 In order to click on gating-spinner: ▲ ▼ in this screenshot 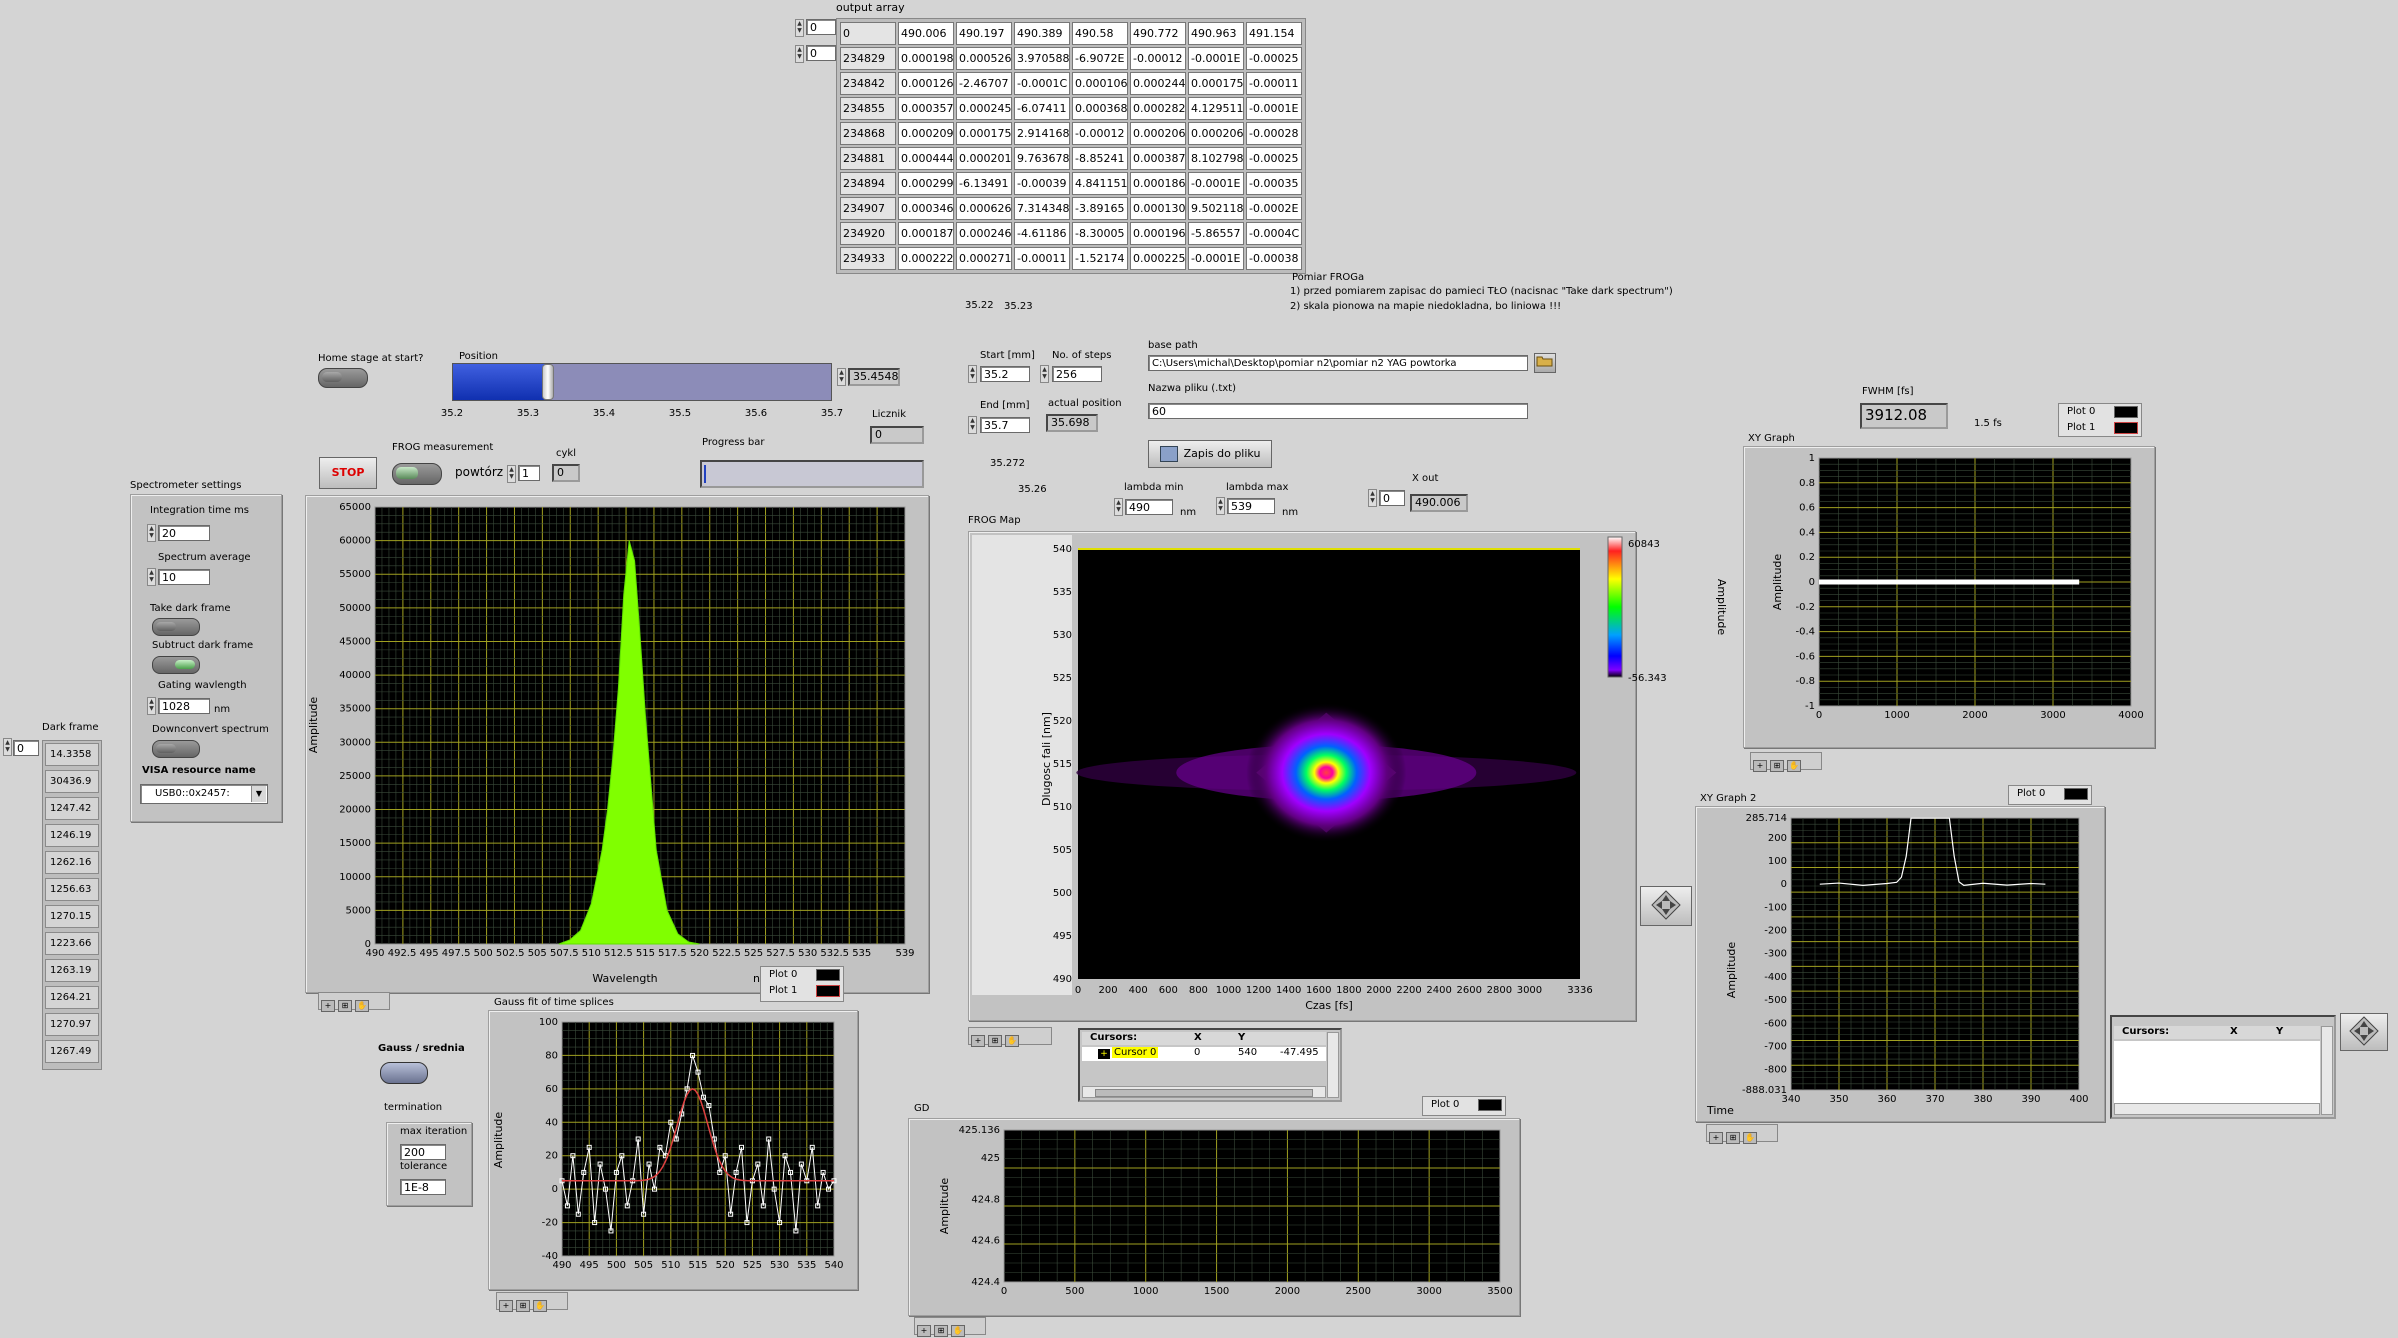, I will do `click(151, 706)`.